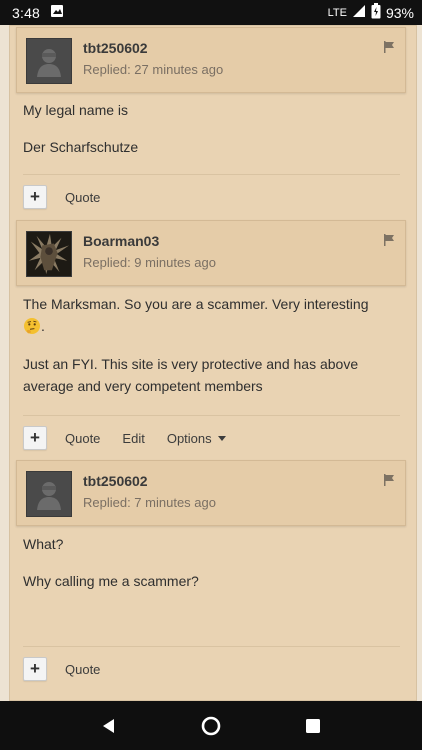 This screenshot has height=750, width=422. I want to click on status-right: LTE 93%, so click(371, 12).